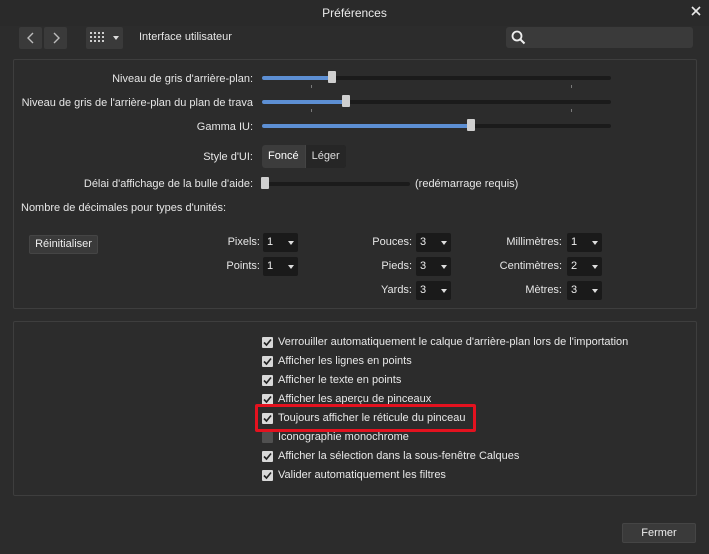  What do you see at coordinates (168, 184) in the screenshot?
I see `tooltip-delay-label: Délai d'affichage de la bulle d'aide:` at bounding box center [168, 184].